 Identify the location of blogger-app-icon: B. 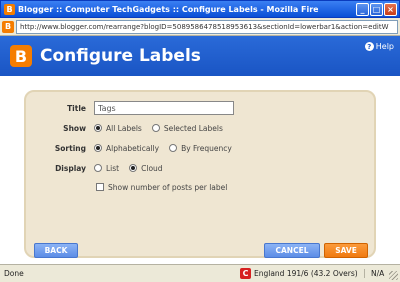
(9, 9).